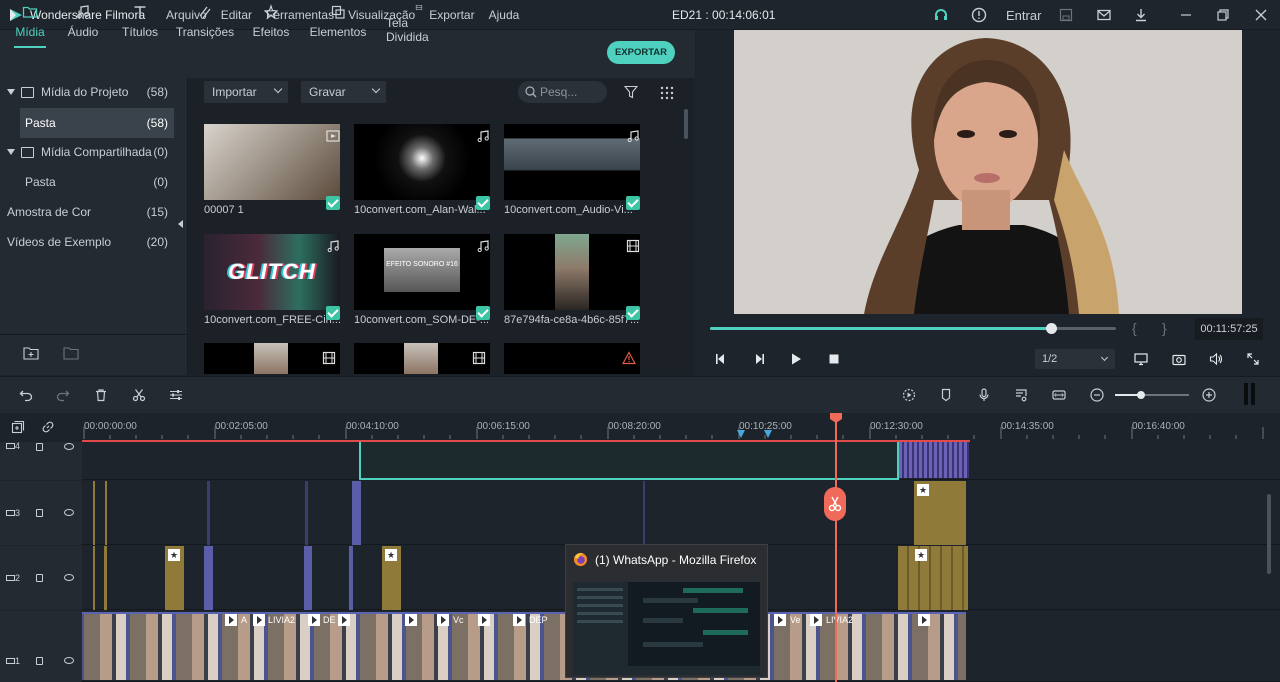 The height and width of the screenshot is (682, 1280). Describe the element at coordinates (139, 395) in the screenshot. I see `scissors-icon` at that location.